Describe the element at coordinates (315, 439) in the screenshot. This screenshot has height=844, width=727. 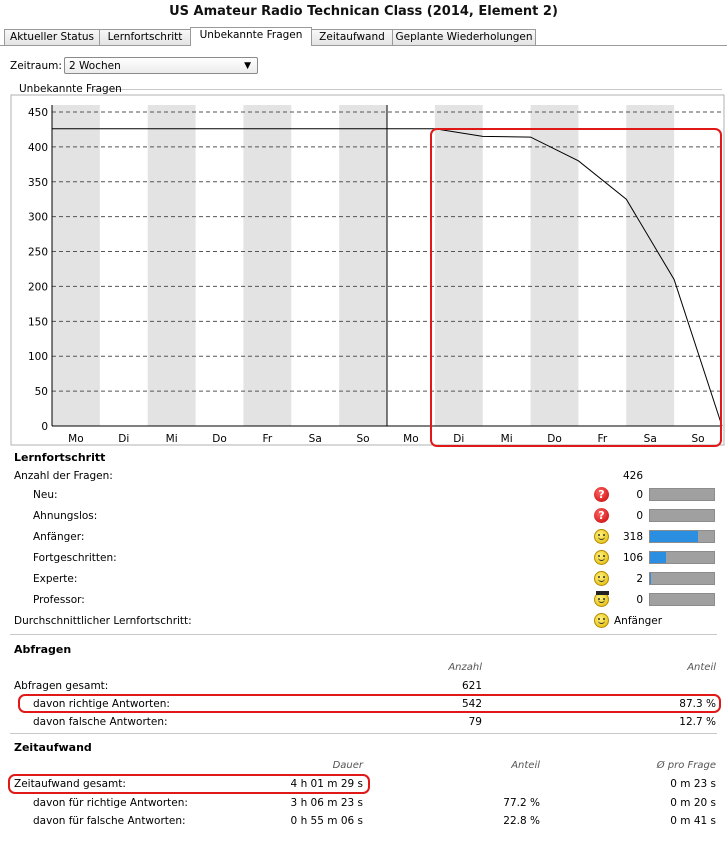
I see `x-tick-label: Sa` at that location.